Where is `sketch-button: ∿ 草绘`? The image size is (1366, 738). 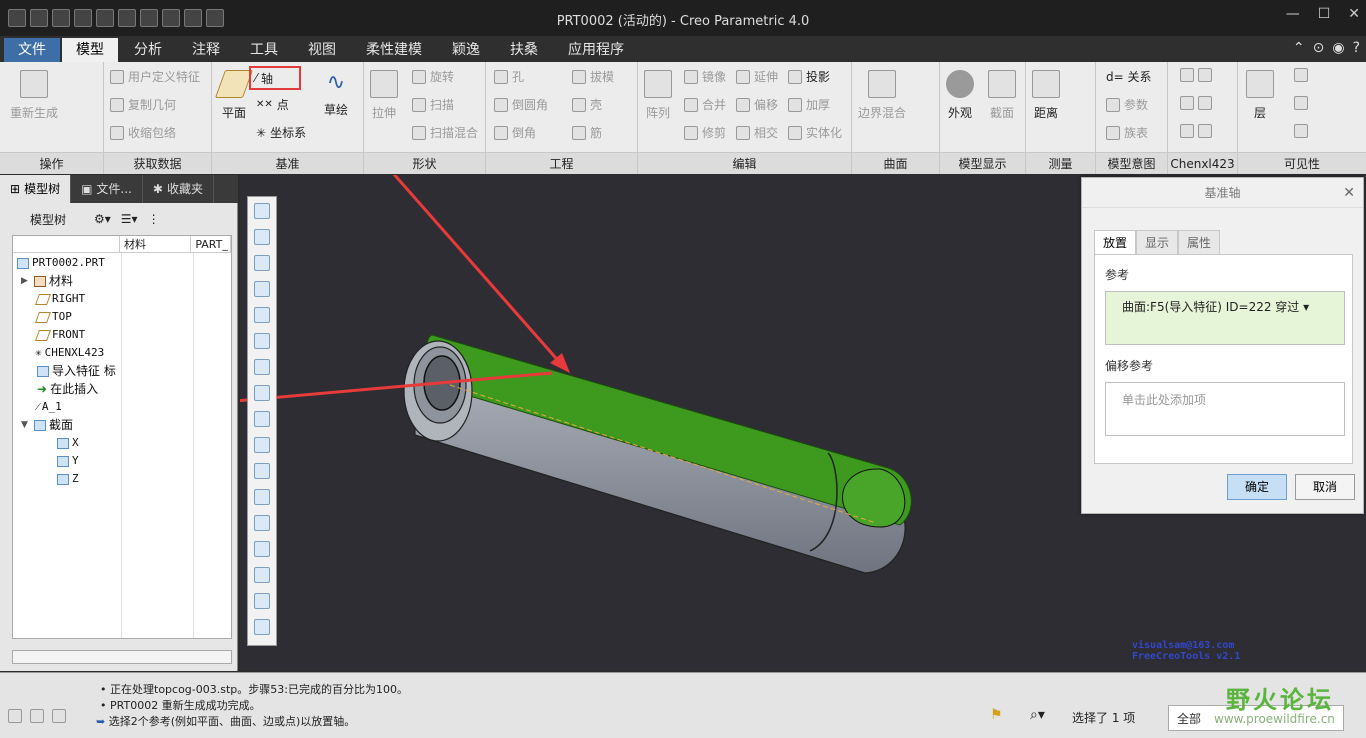
sketch-button: ∿ 草绘 is located at coordinates (336, 94).